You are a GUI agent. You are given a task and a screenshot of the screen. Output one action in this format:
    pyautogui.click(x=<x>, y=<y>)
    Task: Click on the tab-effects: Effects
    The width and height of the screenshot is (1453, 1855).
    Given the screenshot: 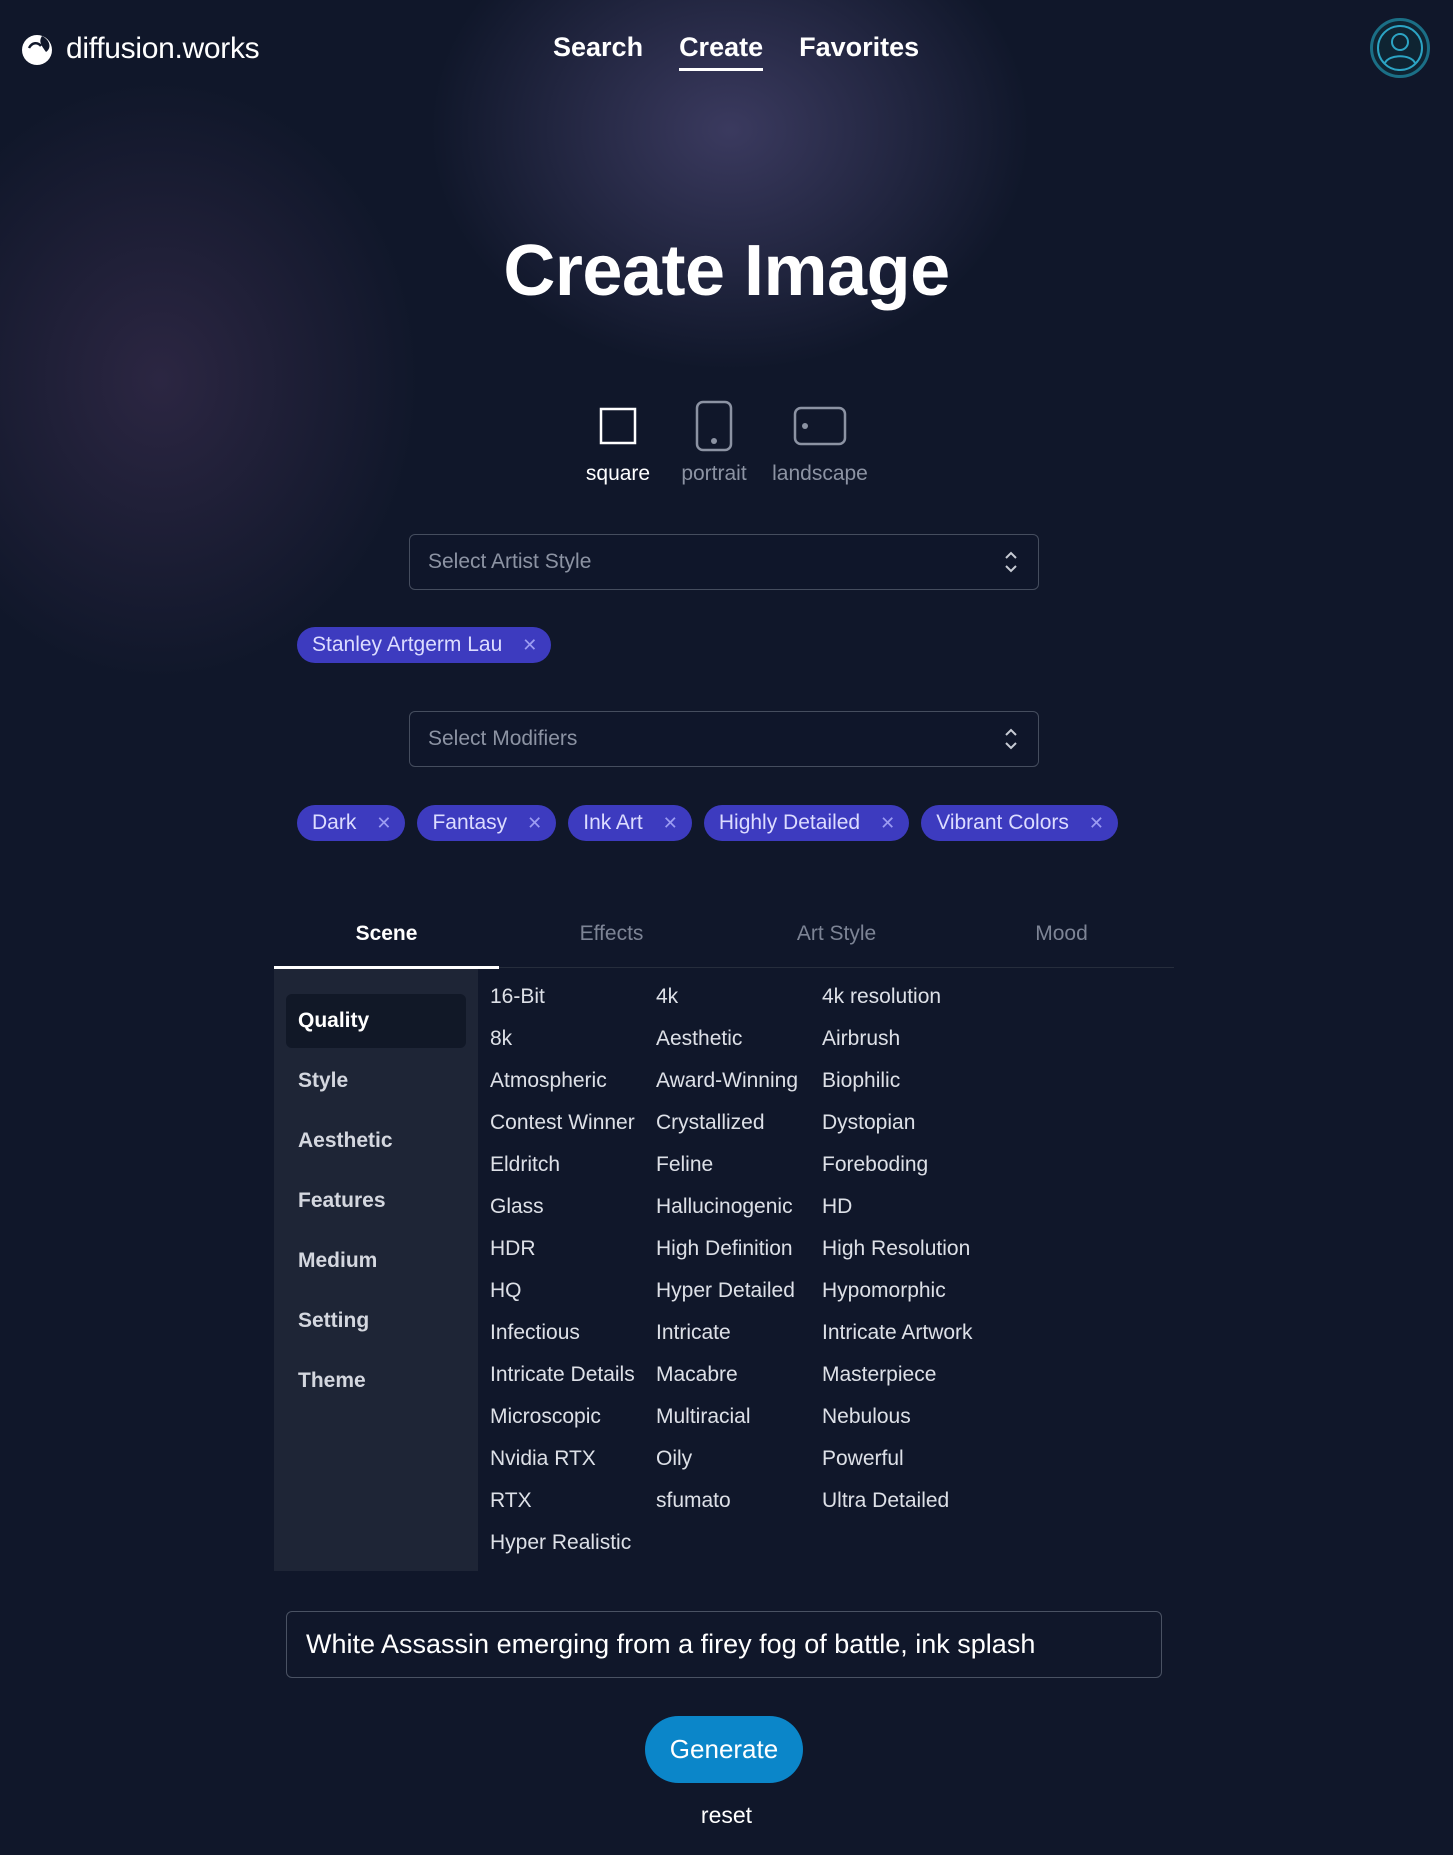 What is the action you would take?
    pyautogui.click(x=611, y=934)
    